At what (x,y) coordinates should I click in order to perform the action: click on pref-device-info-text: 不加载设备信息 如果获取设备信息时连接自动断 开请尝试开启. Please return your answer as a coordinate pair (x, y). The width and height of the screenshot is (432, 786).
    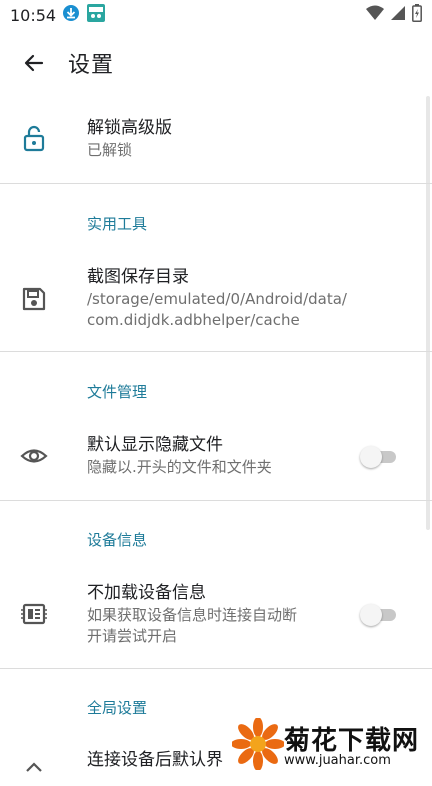
    Looking at the image, I should click on (219, 614).